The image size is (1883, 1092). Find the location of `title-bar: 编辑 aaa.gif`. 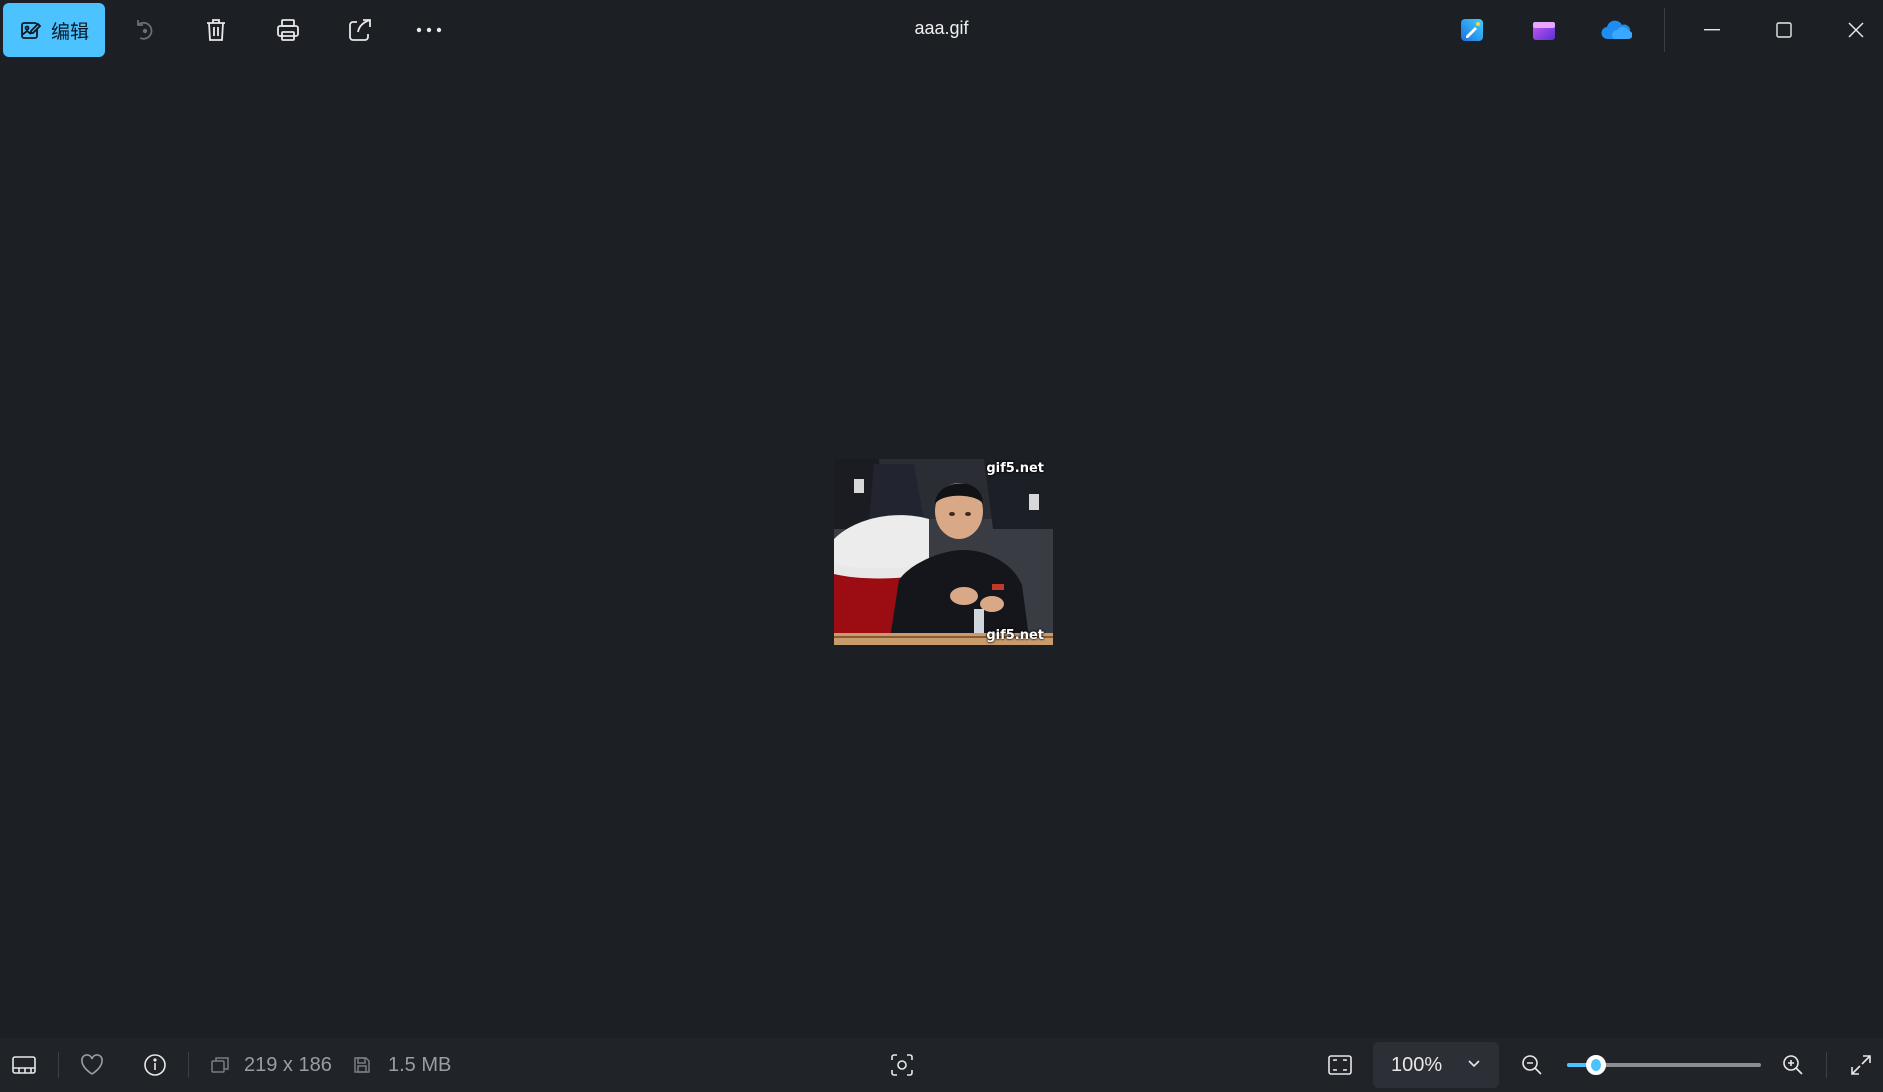

title-bar: 编辑 aaa.gif is located at coordinates (941, 30).